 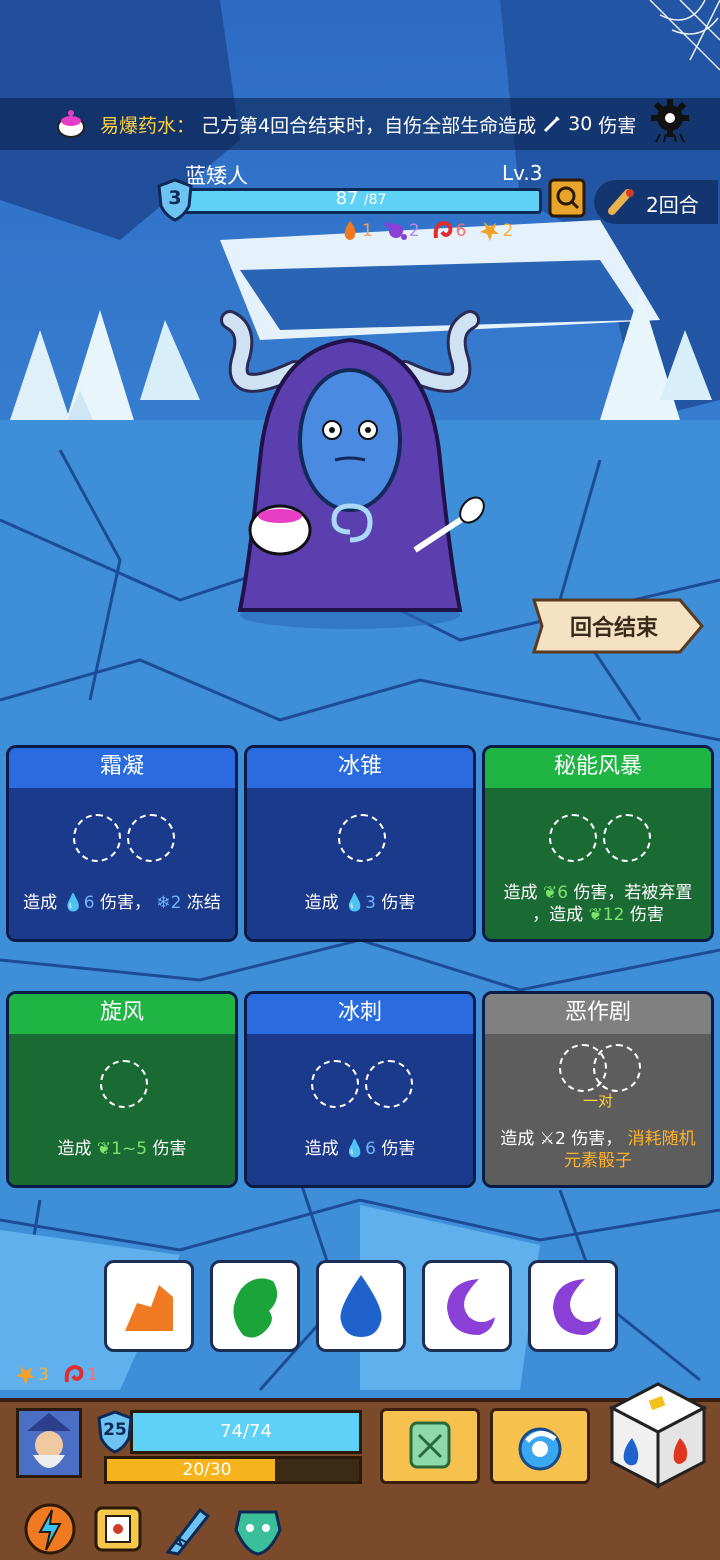 What do you see at coordinates (361, 198) in the screenshot?
I see `enemy-hp-text: 87 /87` at bounding box center [361, 198].